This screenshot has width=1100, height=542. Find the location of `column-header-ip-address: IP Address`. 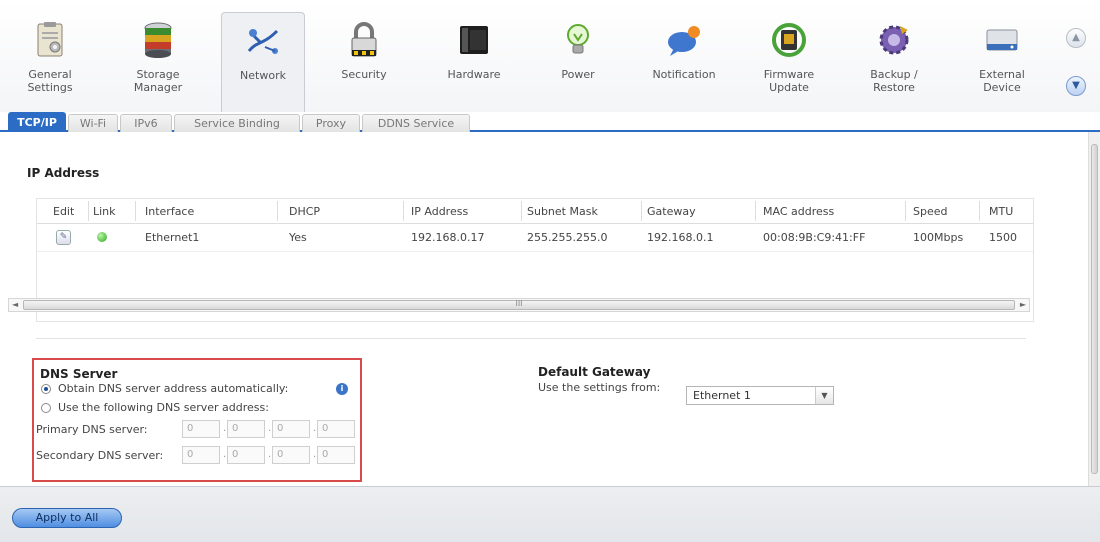

column-header-ip-address: IP Address is located at coordinates (440, 211).